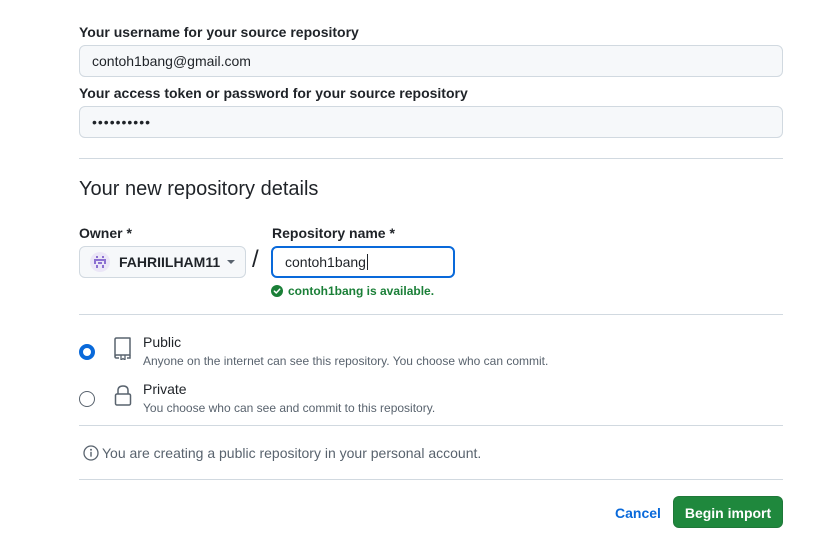  I want to click on token-field: ••••••••••, so click(431, 122).